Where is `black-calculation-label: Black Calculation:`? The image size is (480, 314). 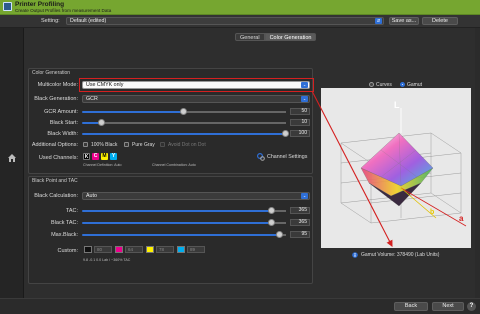 black-calculation-label: Black Calculation: is located at coordinates (56, 196).